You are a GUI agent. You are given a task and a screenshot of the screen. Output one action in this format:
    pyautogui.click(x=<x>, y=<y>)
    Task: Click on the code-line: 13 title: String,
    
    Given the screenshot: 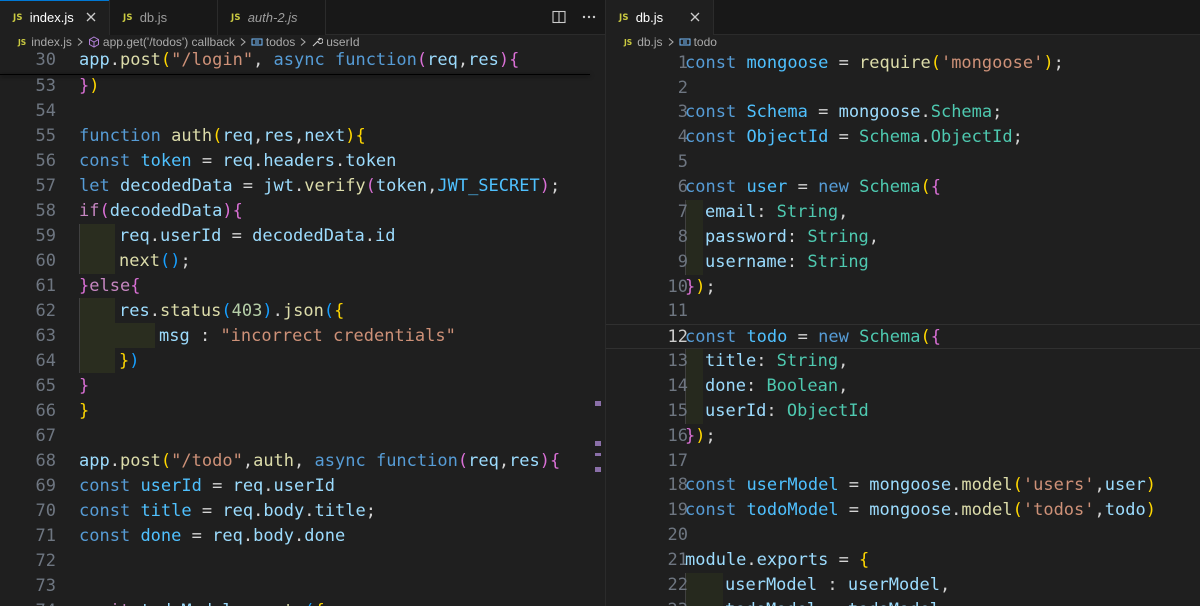 What is the action you would take?
    pyautogui.click(x=903, y=361)
    